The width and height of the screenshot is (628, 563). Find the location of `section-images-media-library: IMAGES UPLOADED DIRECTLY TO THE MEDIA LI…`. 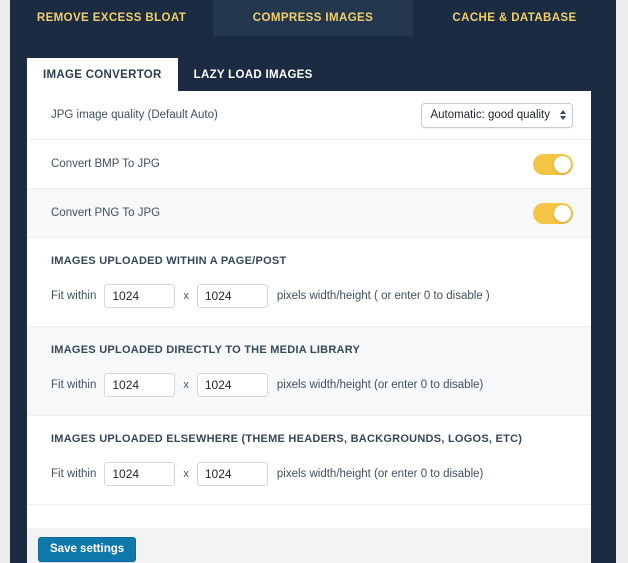

section-images-media-library: IMAGES UPLOADED DIRECTLY TO THE MEDIA LI… is located at coordinates (309, 371).